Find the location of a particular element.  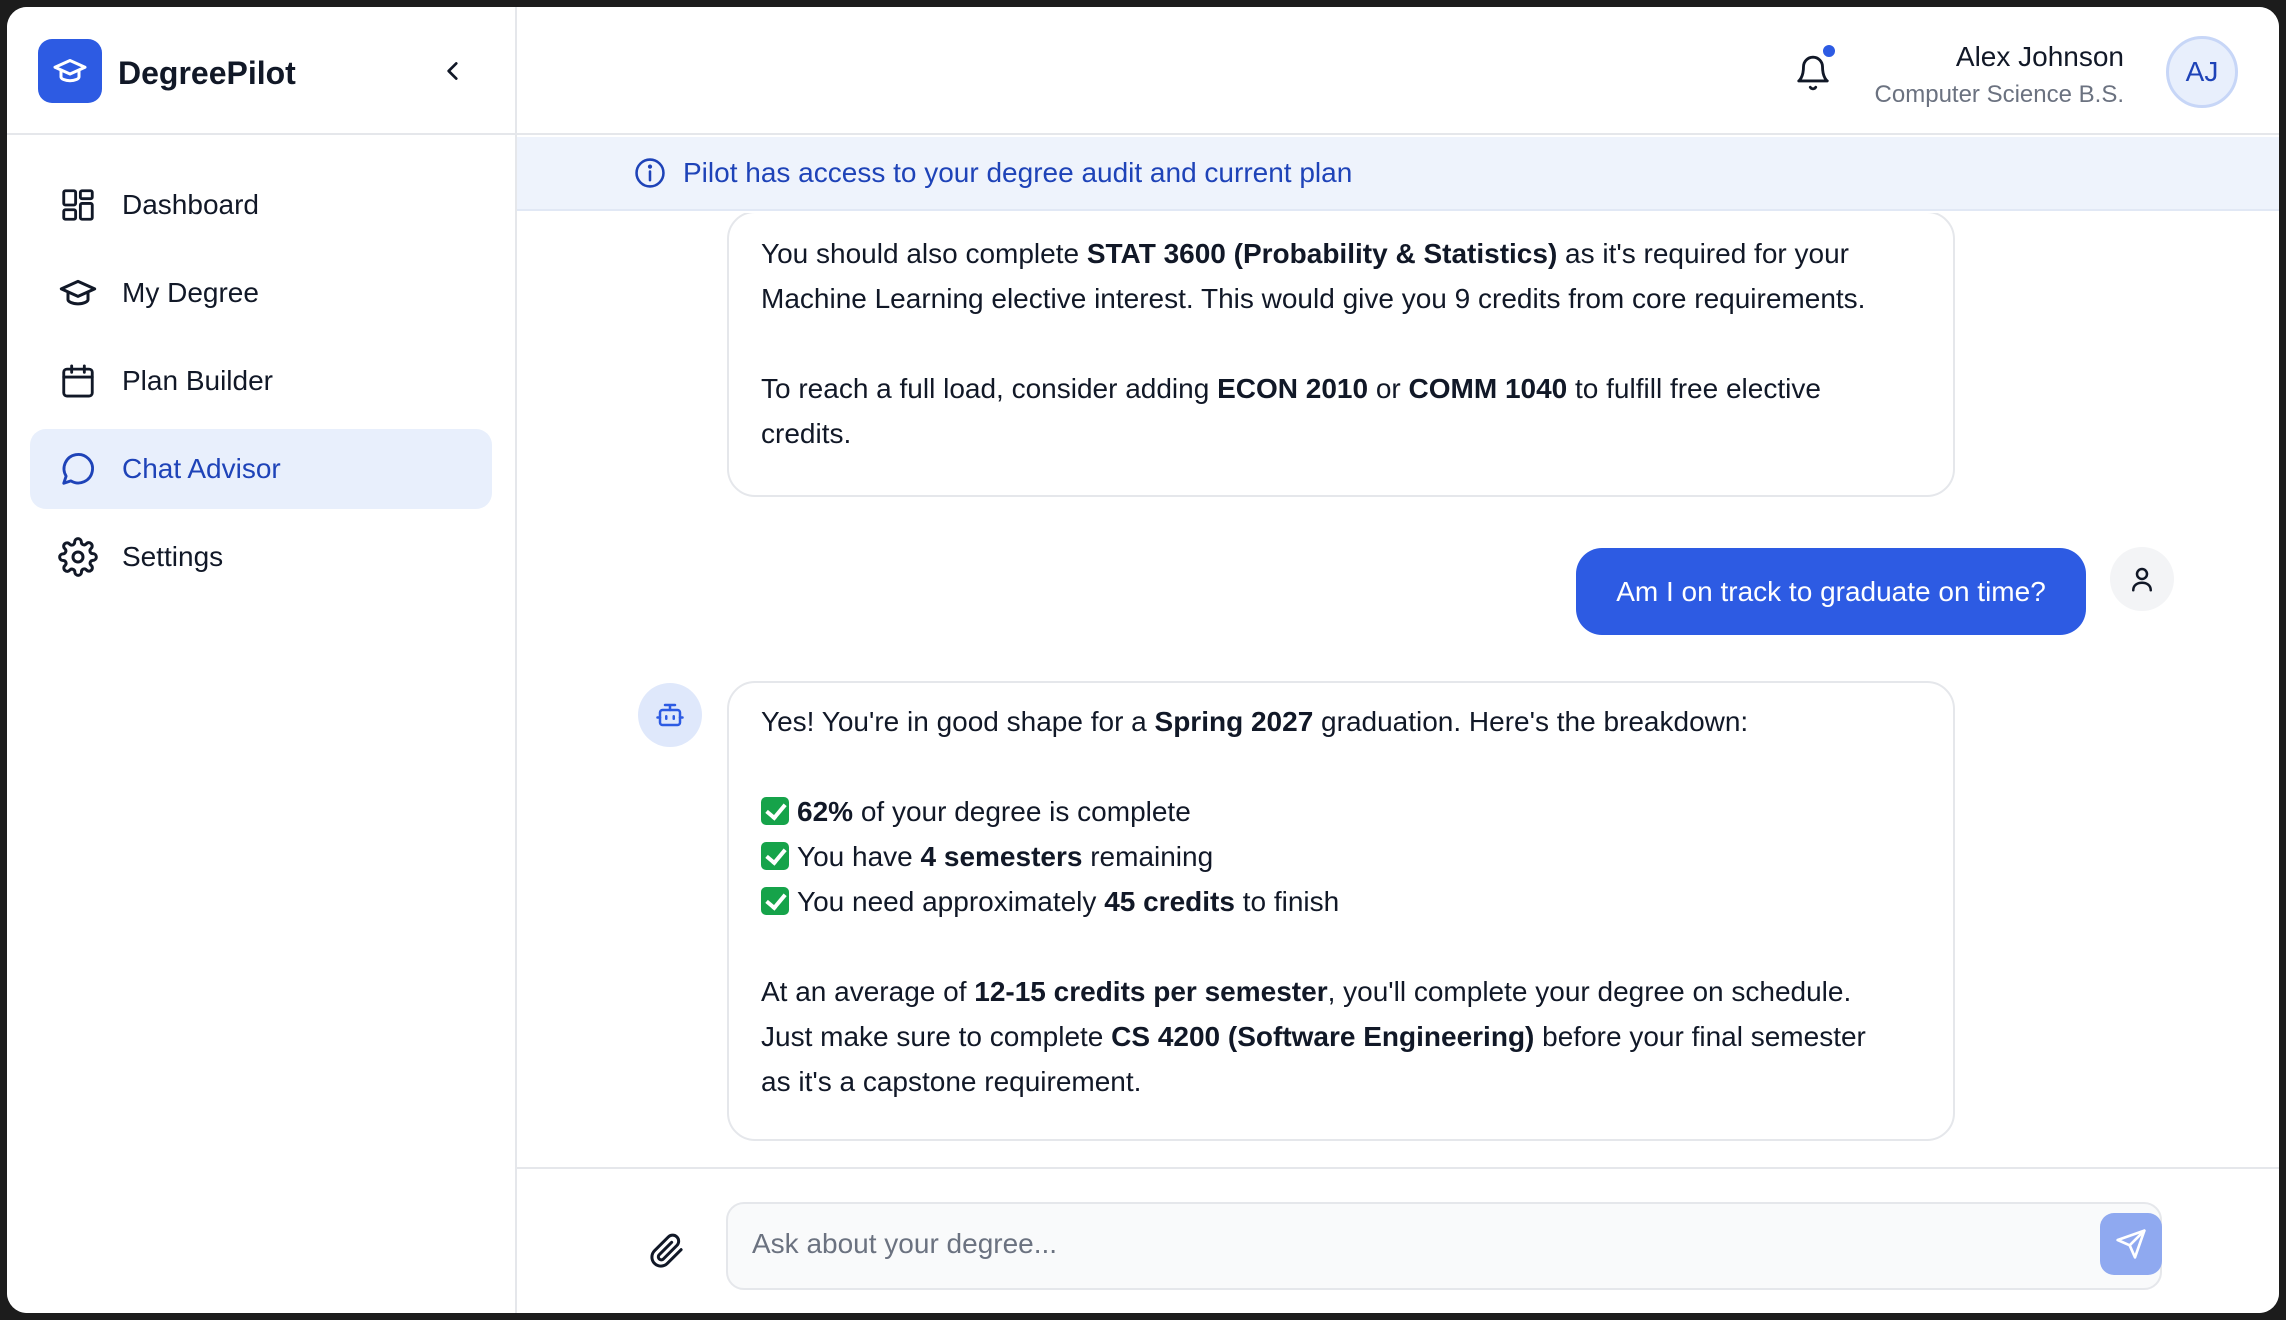

sidebar-item-label: My Degree is located at coordinates (190, 292).